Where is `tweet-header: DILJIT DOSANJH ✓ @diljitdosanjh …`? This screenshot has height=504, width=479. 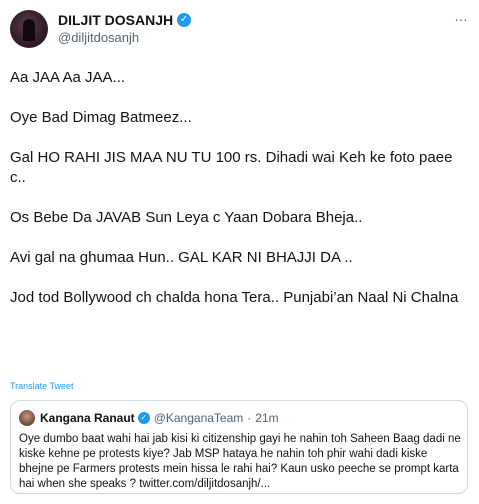 tweet-header: DILJIT DOSANJH ✓ @diljitdosanjh … is located at coordinates (239, 30).